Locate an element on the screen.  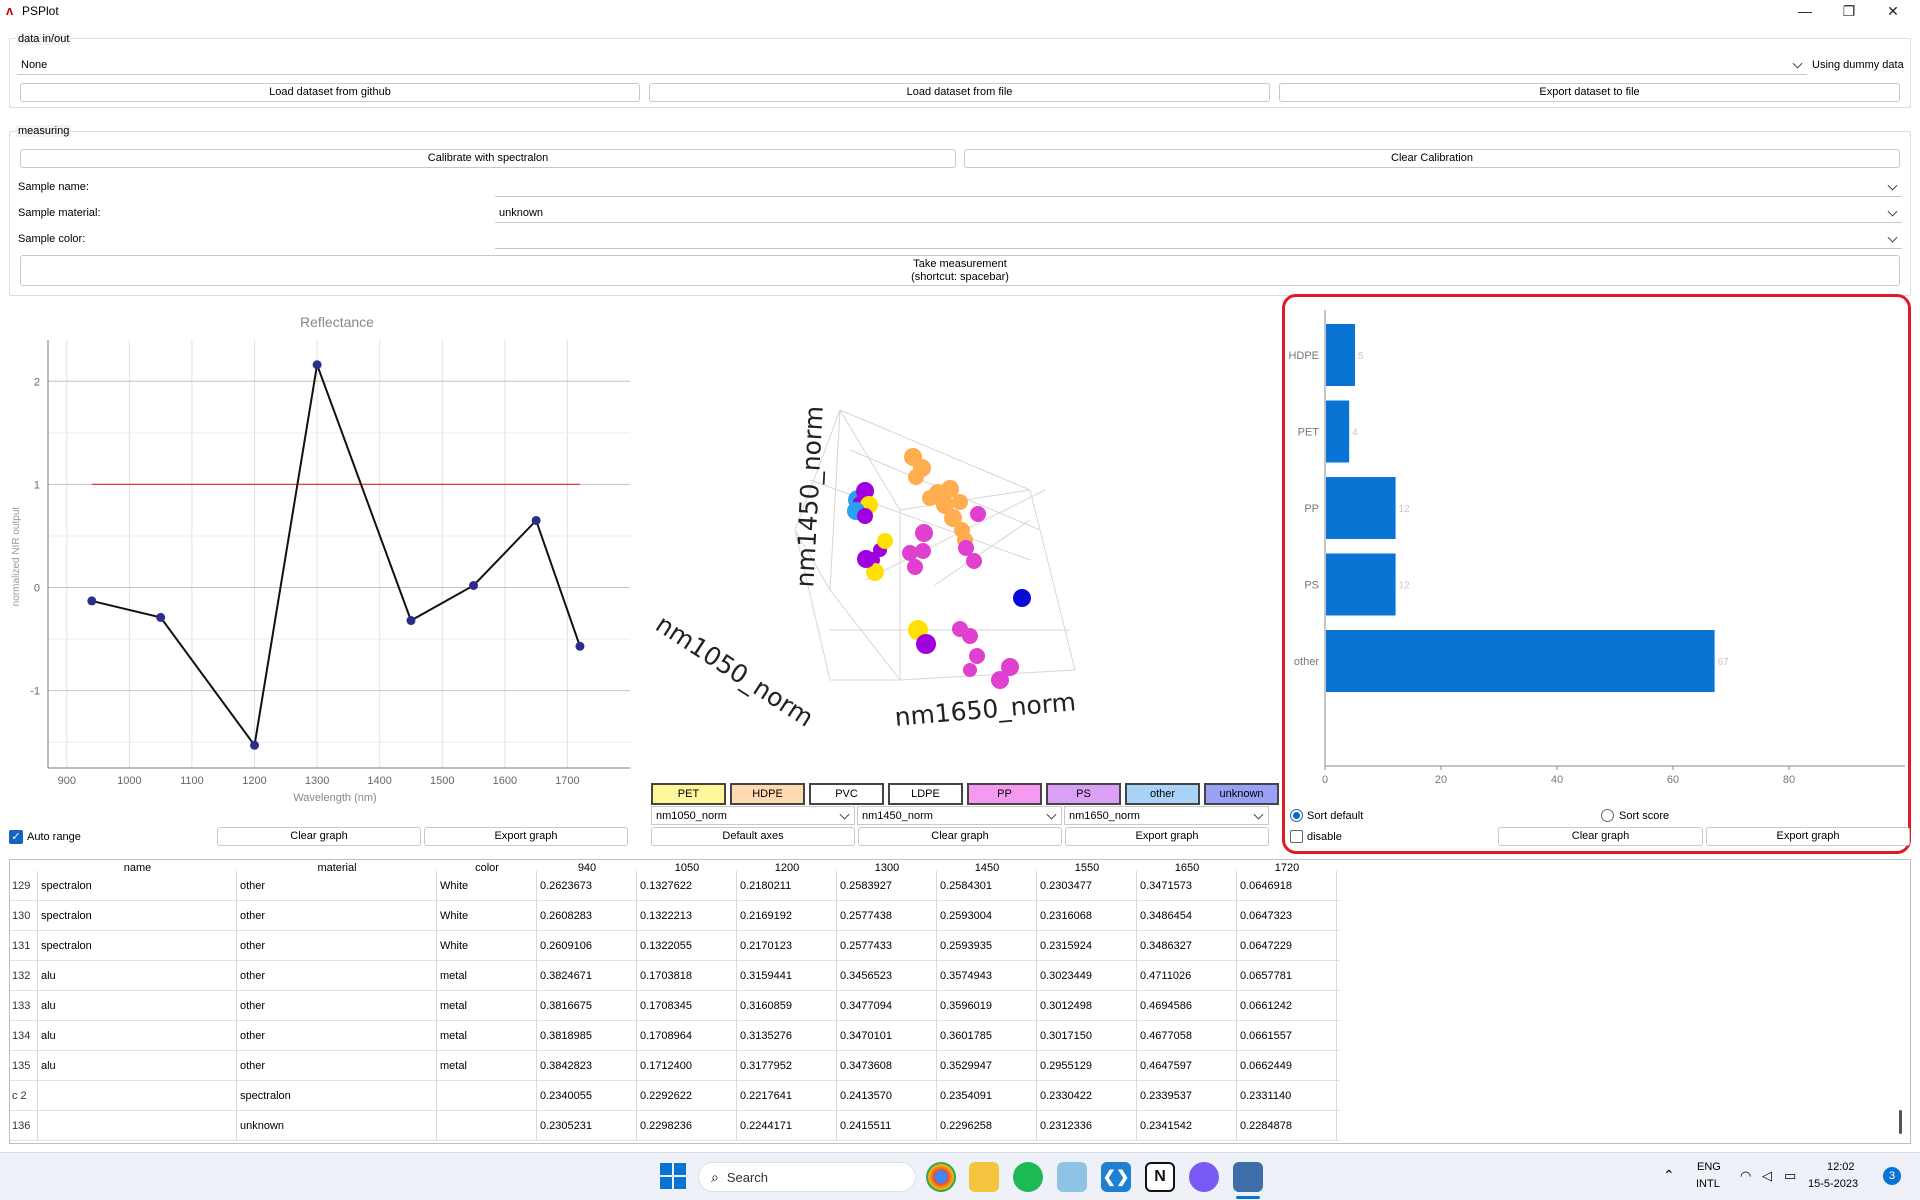
material-button-other: other is located at coordinates (1162, 794).